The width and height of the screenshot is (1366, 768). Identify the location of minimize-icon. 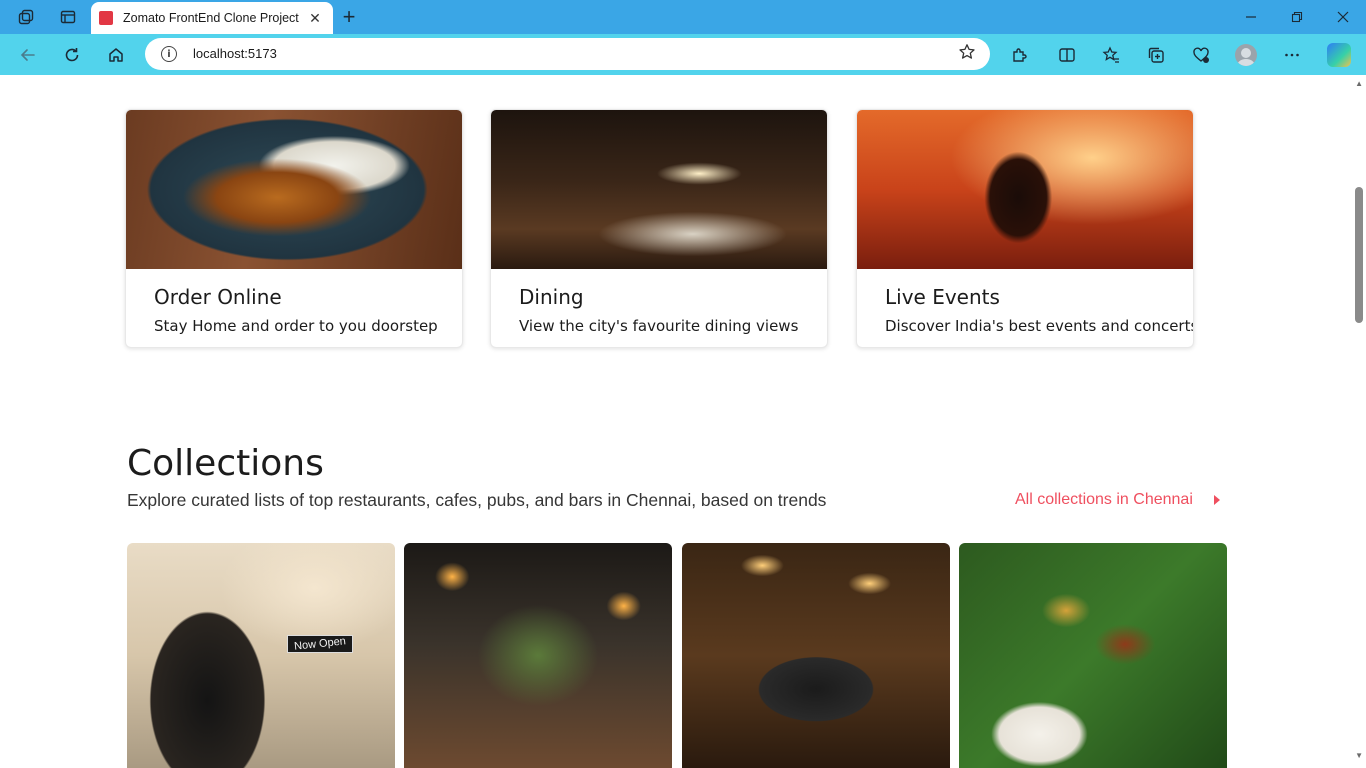
(1251, 17).